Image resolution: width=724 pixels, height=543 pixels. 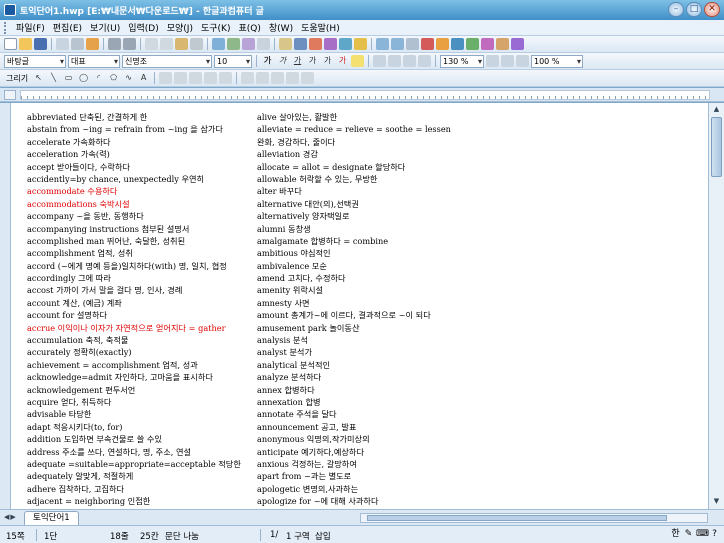 What do you see at coordinates (216, 27) in the screenshot?
I see `menu-tools: 도구(K)` at bounding box center [216, 27].